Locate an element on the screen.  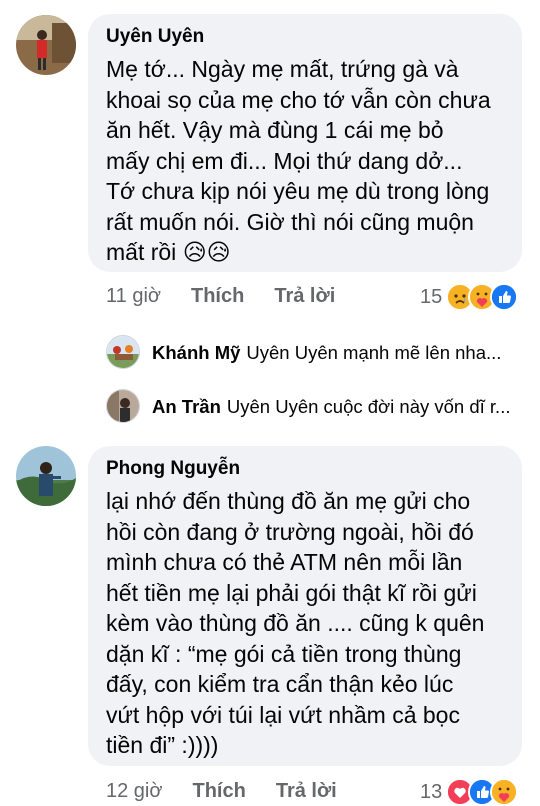
avatar-phong-nguyen is located at coordinates (46, 476).